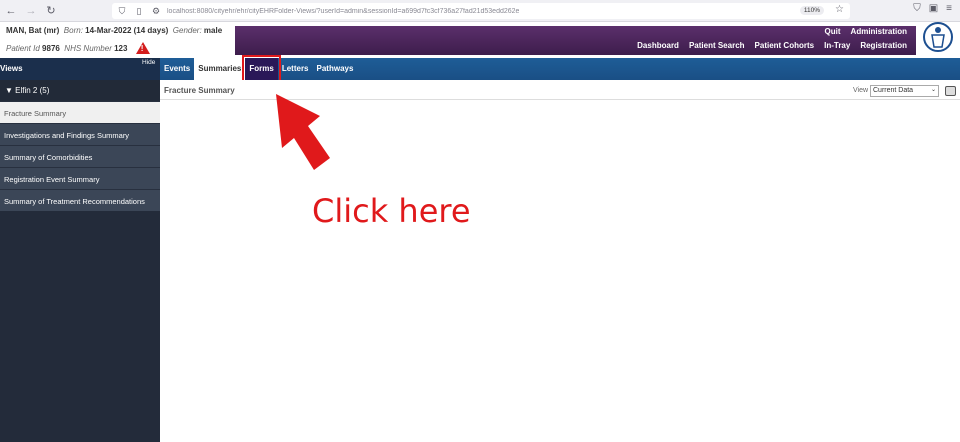 This screenshot has height=442, width=960. I want to click on pocket-icon: ⛉, so click(917, 8).